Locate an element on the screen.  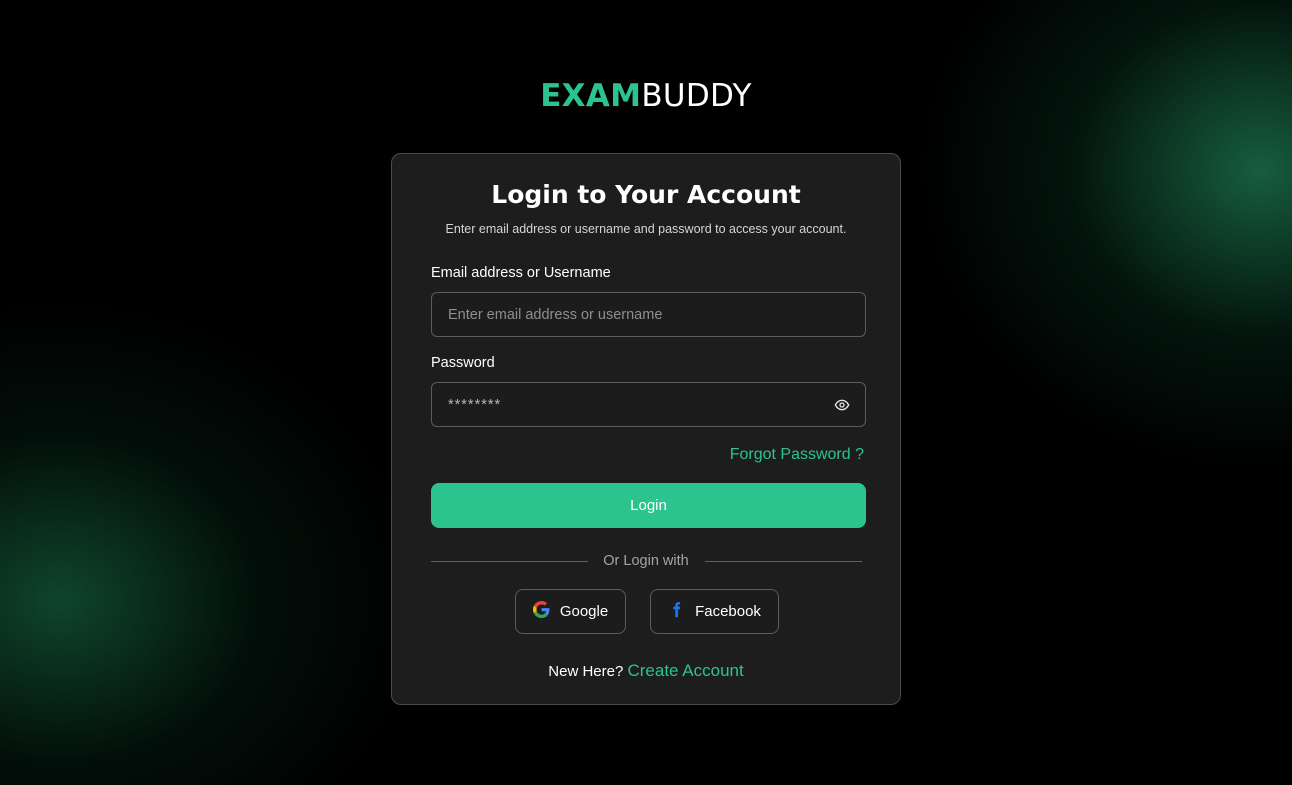
email-field is located at coordinates (648, 314).